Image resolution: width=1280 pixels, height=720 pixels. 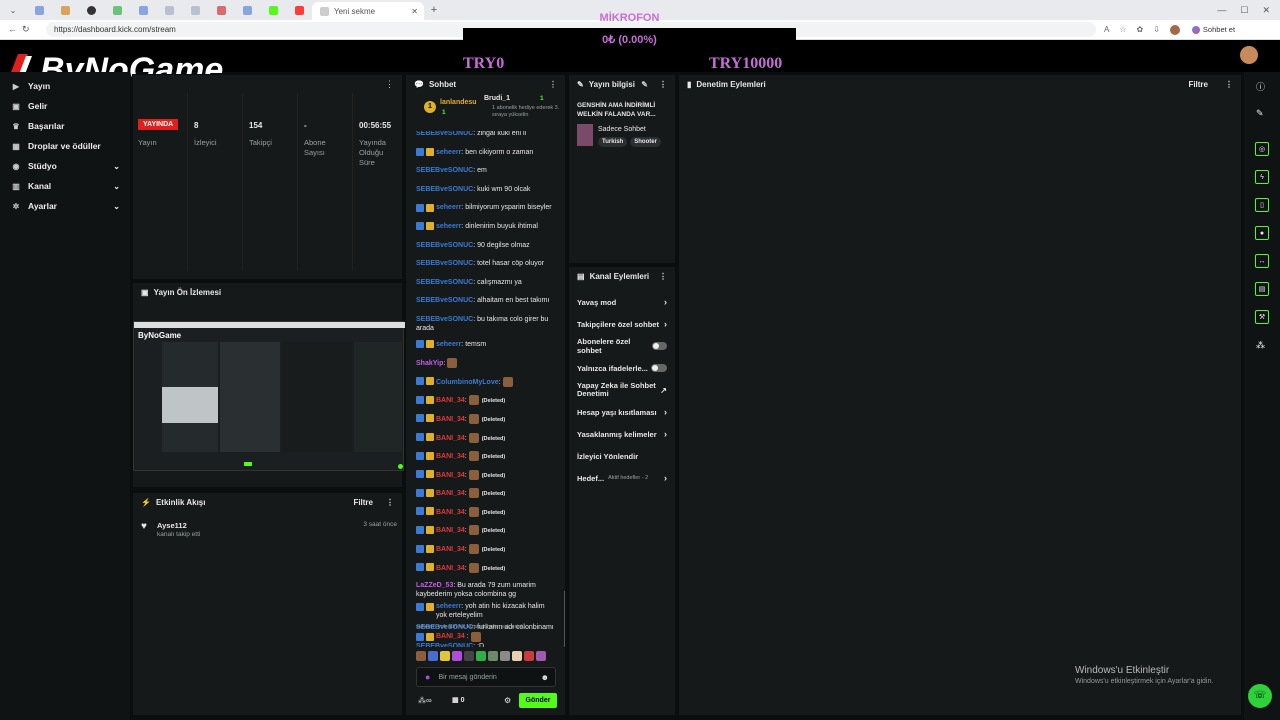 I want to click on info-icon: ⓘ, so click(x=1260, y=86).